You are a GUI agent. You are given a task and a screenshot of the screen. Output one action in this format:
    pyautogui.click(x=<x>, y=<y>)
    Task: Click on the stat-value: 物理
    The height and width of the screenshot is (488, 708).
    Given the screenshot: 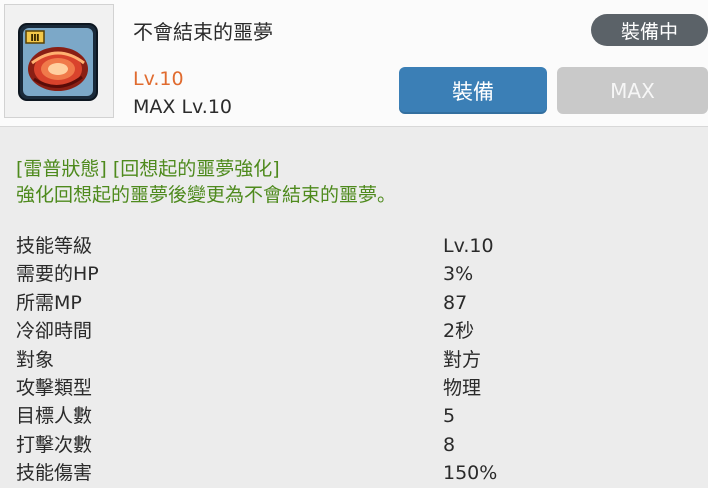 What is the action you would take?
    pyautogui.click(x=462, y=387)
    